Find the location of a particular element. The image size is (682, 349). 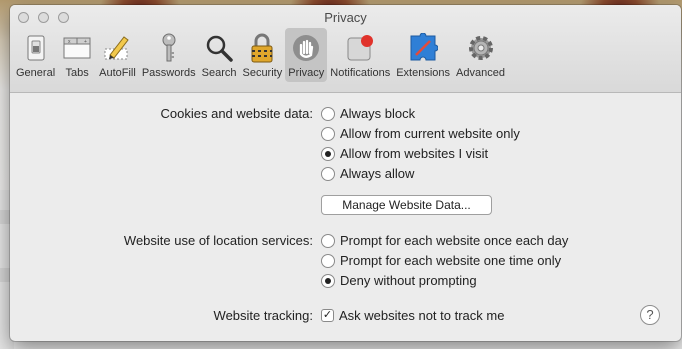

tab-passwords: Passwords is located at coordinates (169, 55).